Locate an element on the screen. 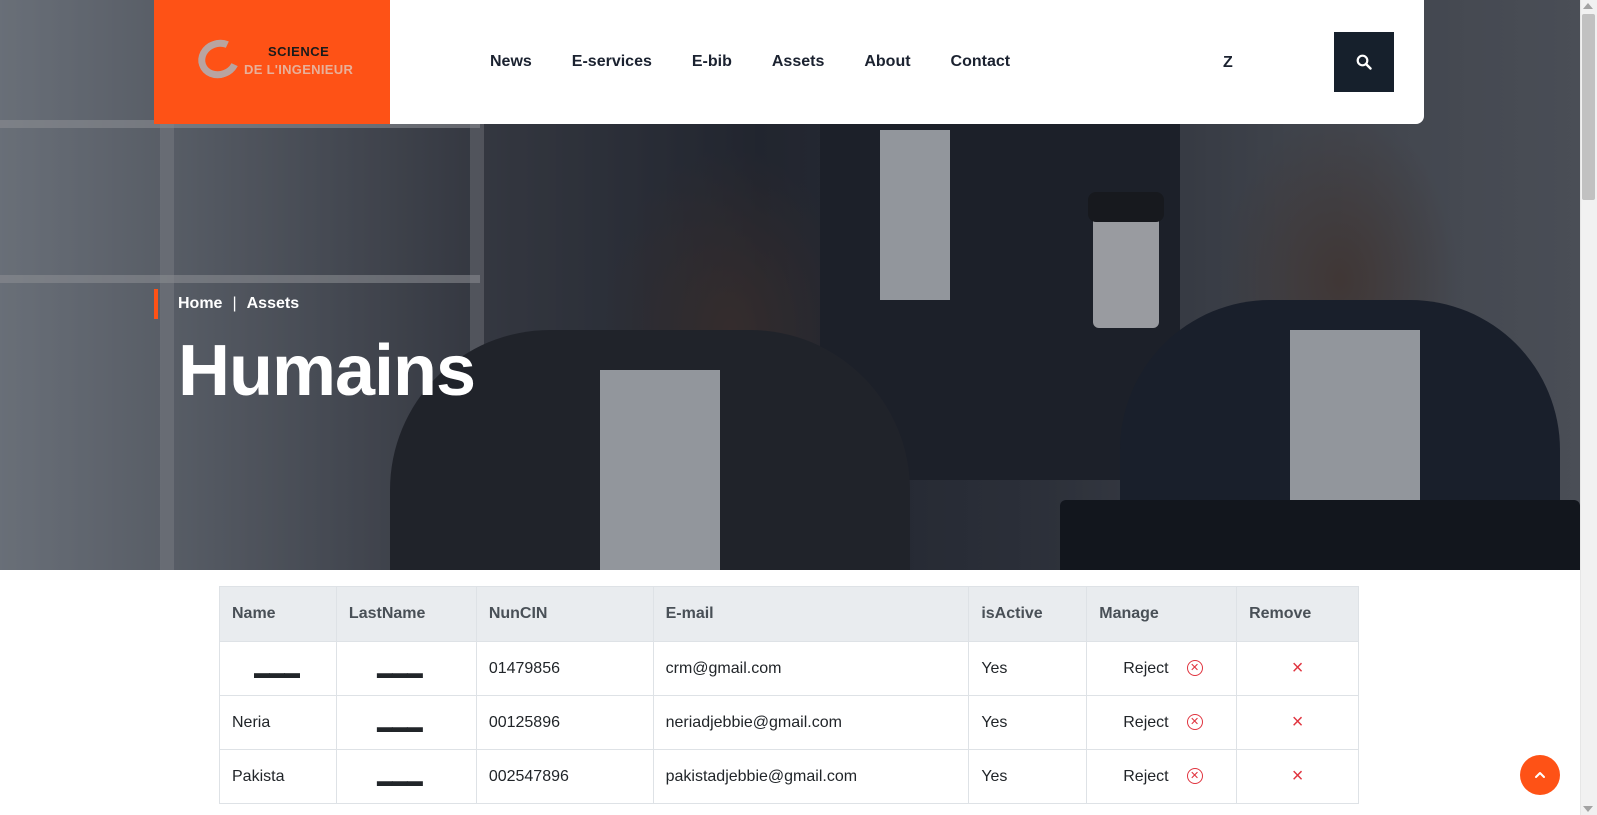 The width and height of the screenshot is (1597, 815). scrollbar-thumb is located at coordinates (1588, 107).